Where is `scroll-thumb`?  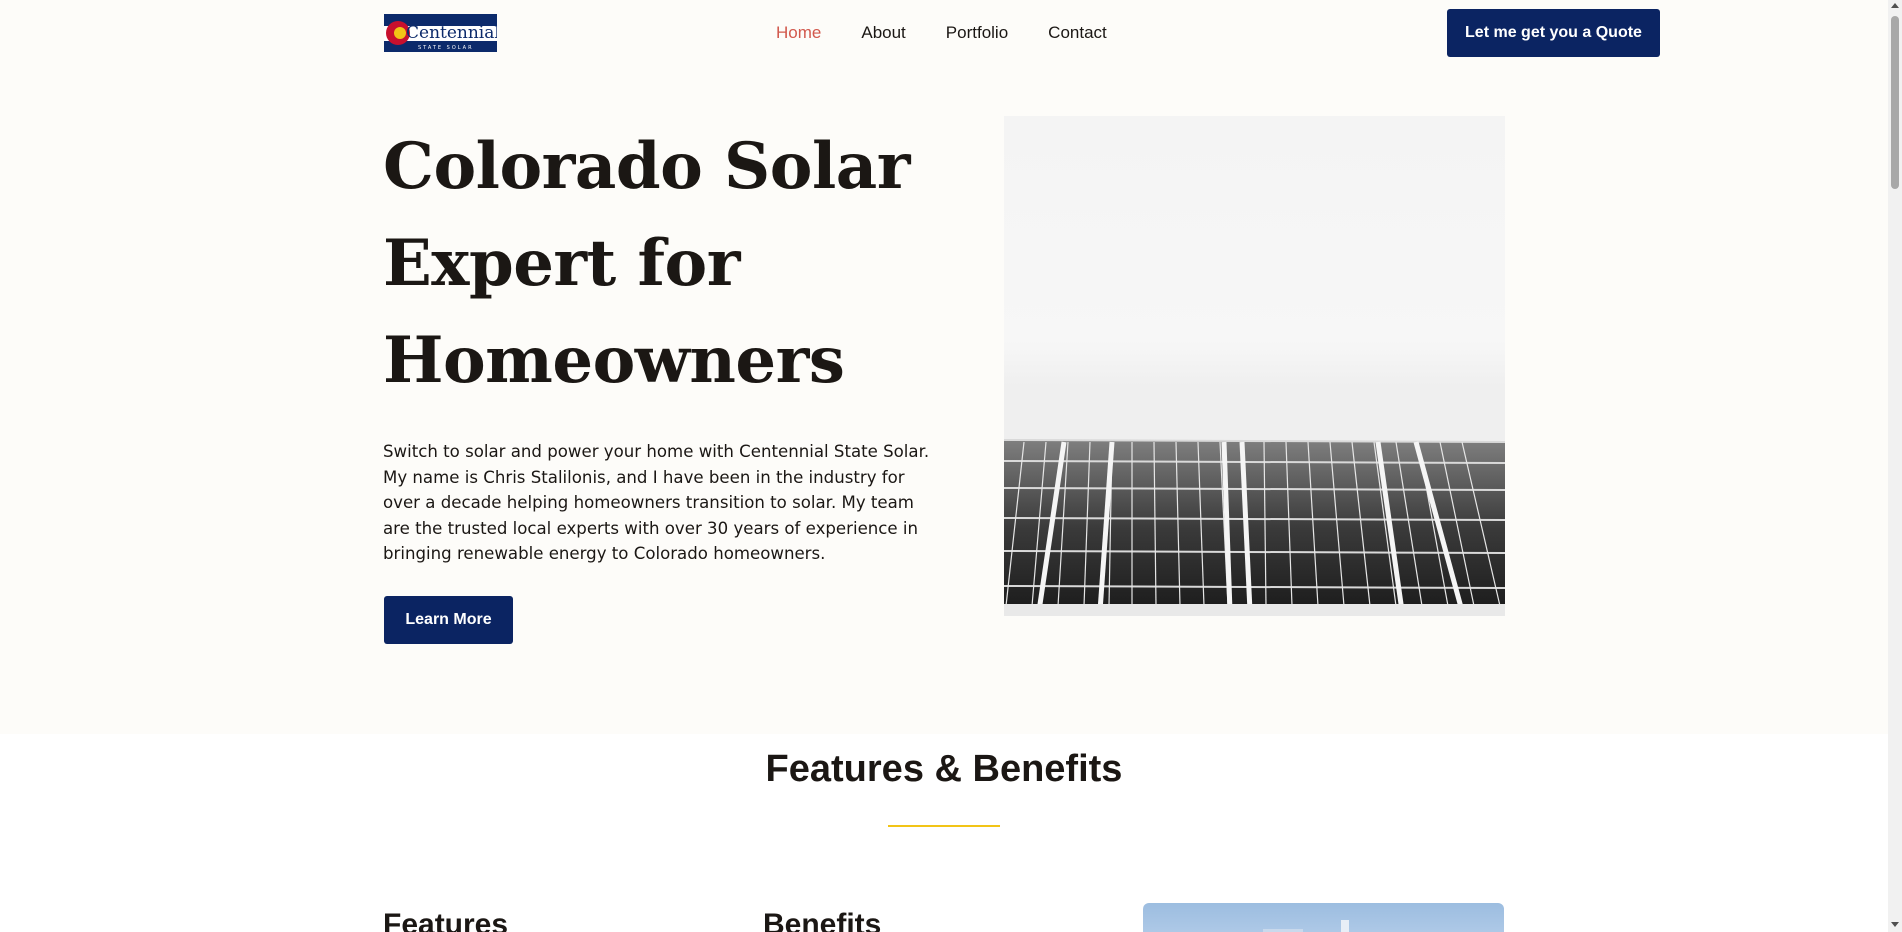
scroll-thumb is located at coordinates (1895, 102).